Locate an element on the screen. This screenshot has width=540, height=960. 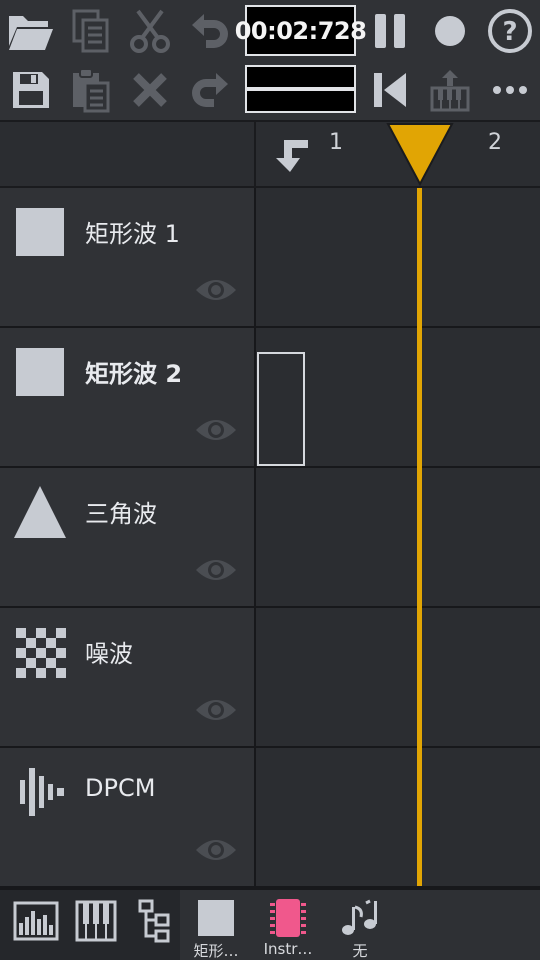
project-explorer-button is located at coordinates (154, 921).